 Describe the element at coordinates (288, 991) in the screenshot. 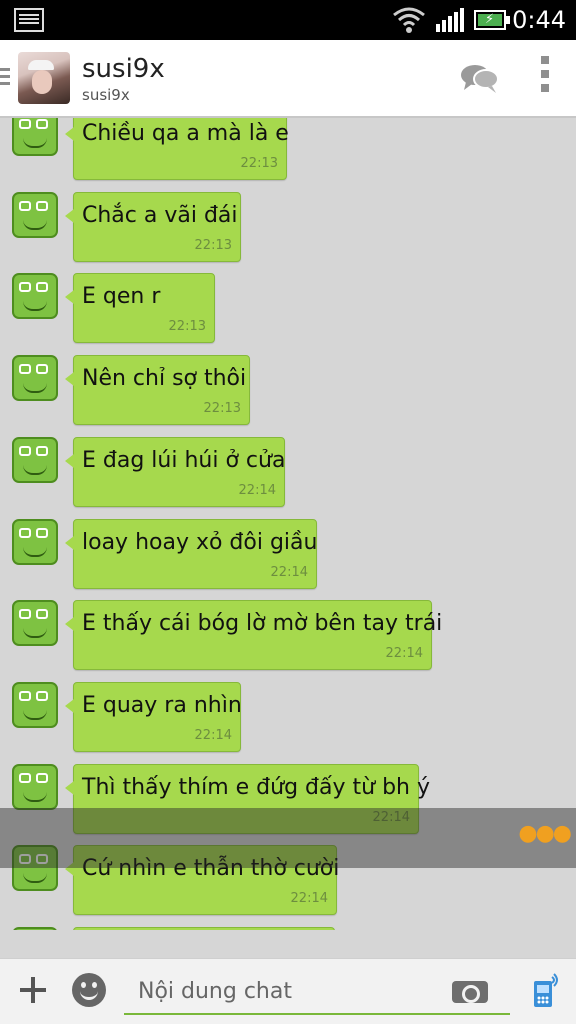

I see `chat-composer` at that location.